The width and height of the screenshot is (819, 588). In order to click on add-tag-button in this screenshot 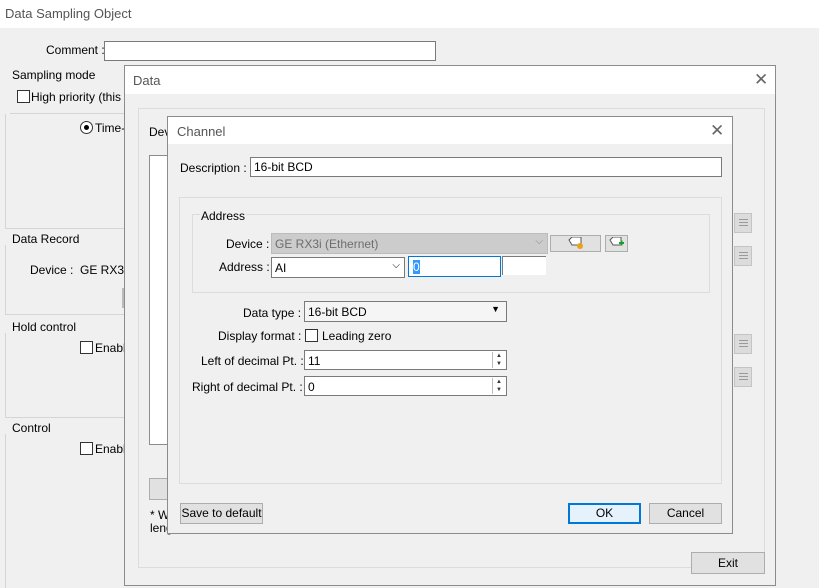, I will do `click(616, 243)`.